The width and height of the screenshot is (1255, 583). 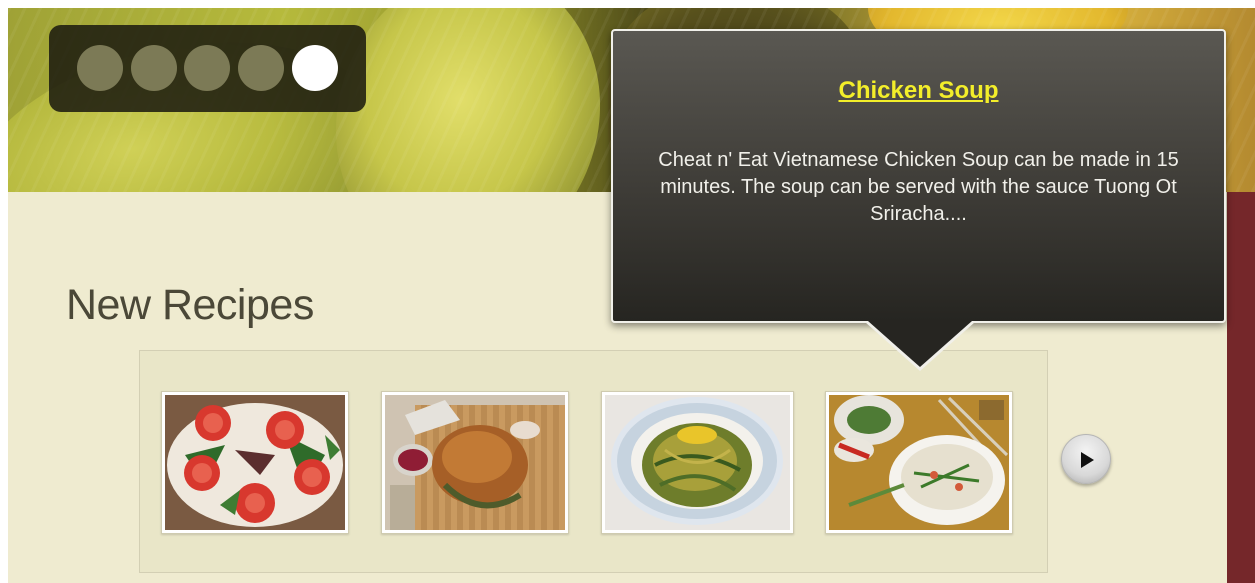 I want to click on noodle-bowl-image, so click(x=697, y=462).